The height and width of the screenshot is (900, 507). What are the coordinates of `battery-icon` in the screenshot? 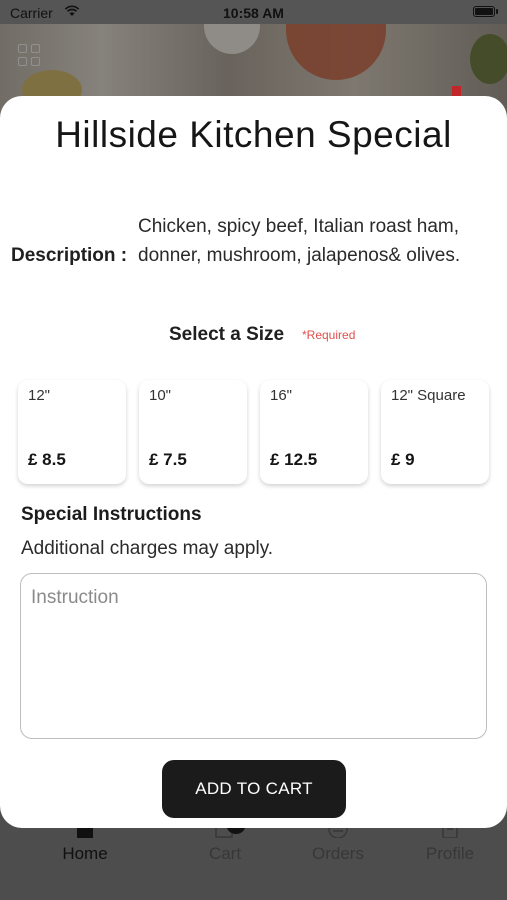 It's located at (485, 11).